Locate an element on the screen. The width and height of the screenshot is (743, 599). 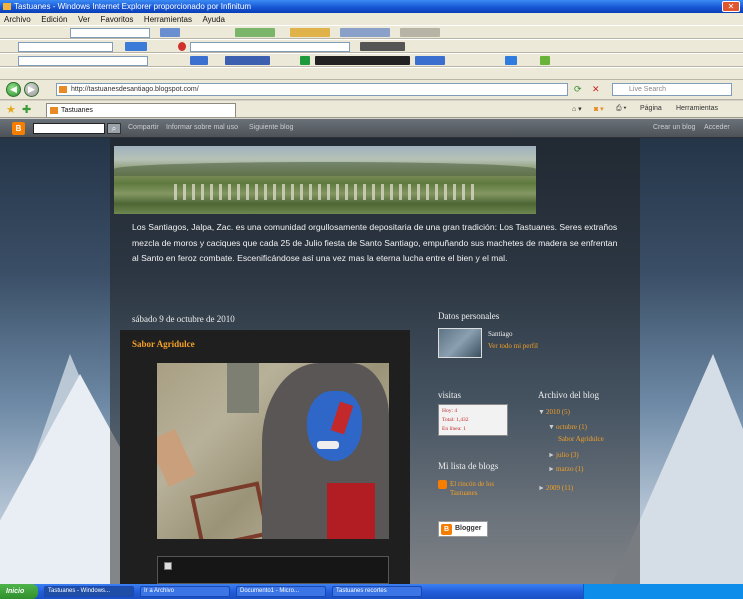
archive-item: ▼2010 (5) is located at coordinates (554, 411).